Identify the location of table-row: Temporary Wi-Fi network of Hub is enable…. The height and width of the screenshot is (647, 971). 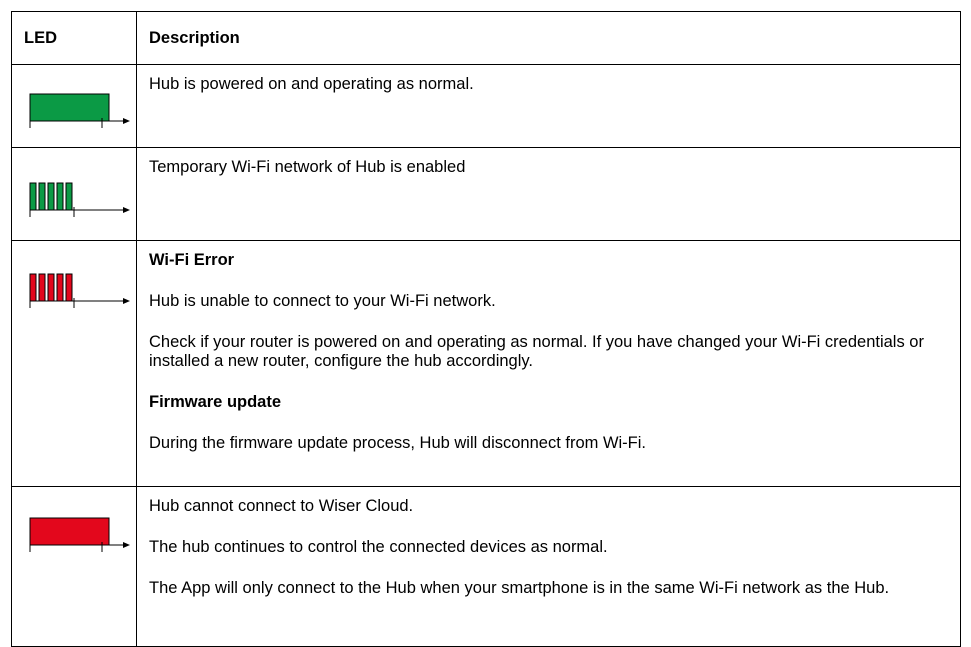
(486, 194).